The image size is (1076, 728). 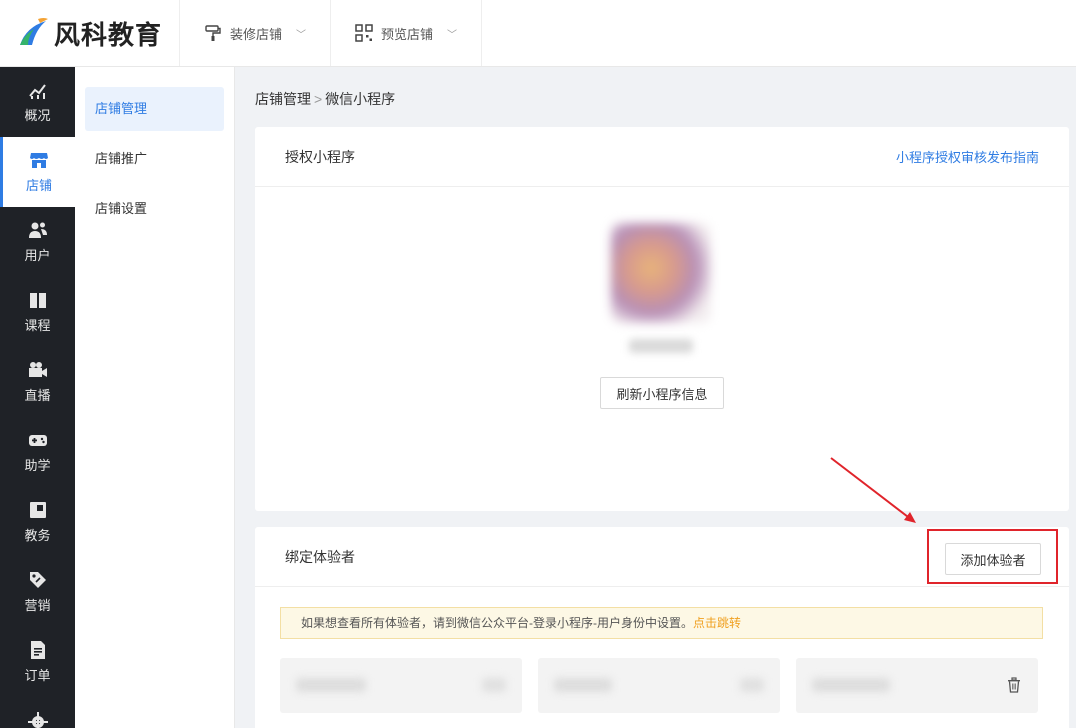 What do you see at coordinates (37, 675) in the screenshot?
I see `sidebar-item-label: 订单` at bounding box center [37, 675].